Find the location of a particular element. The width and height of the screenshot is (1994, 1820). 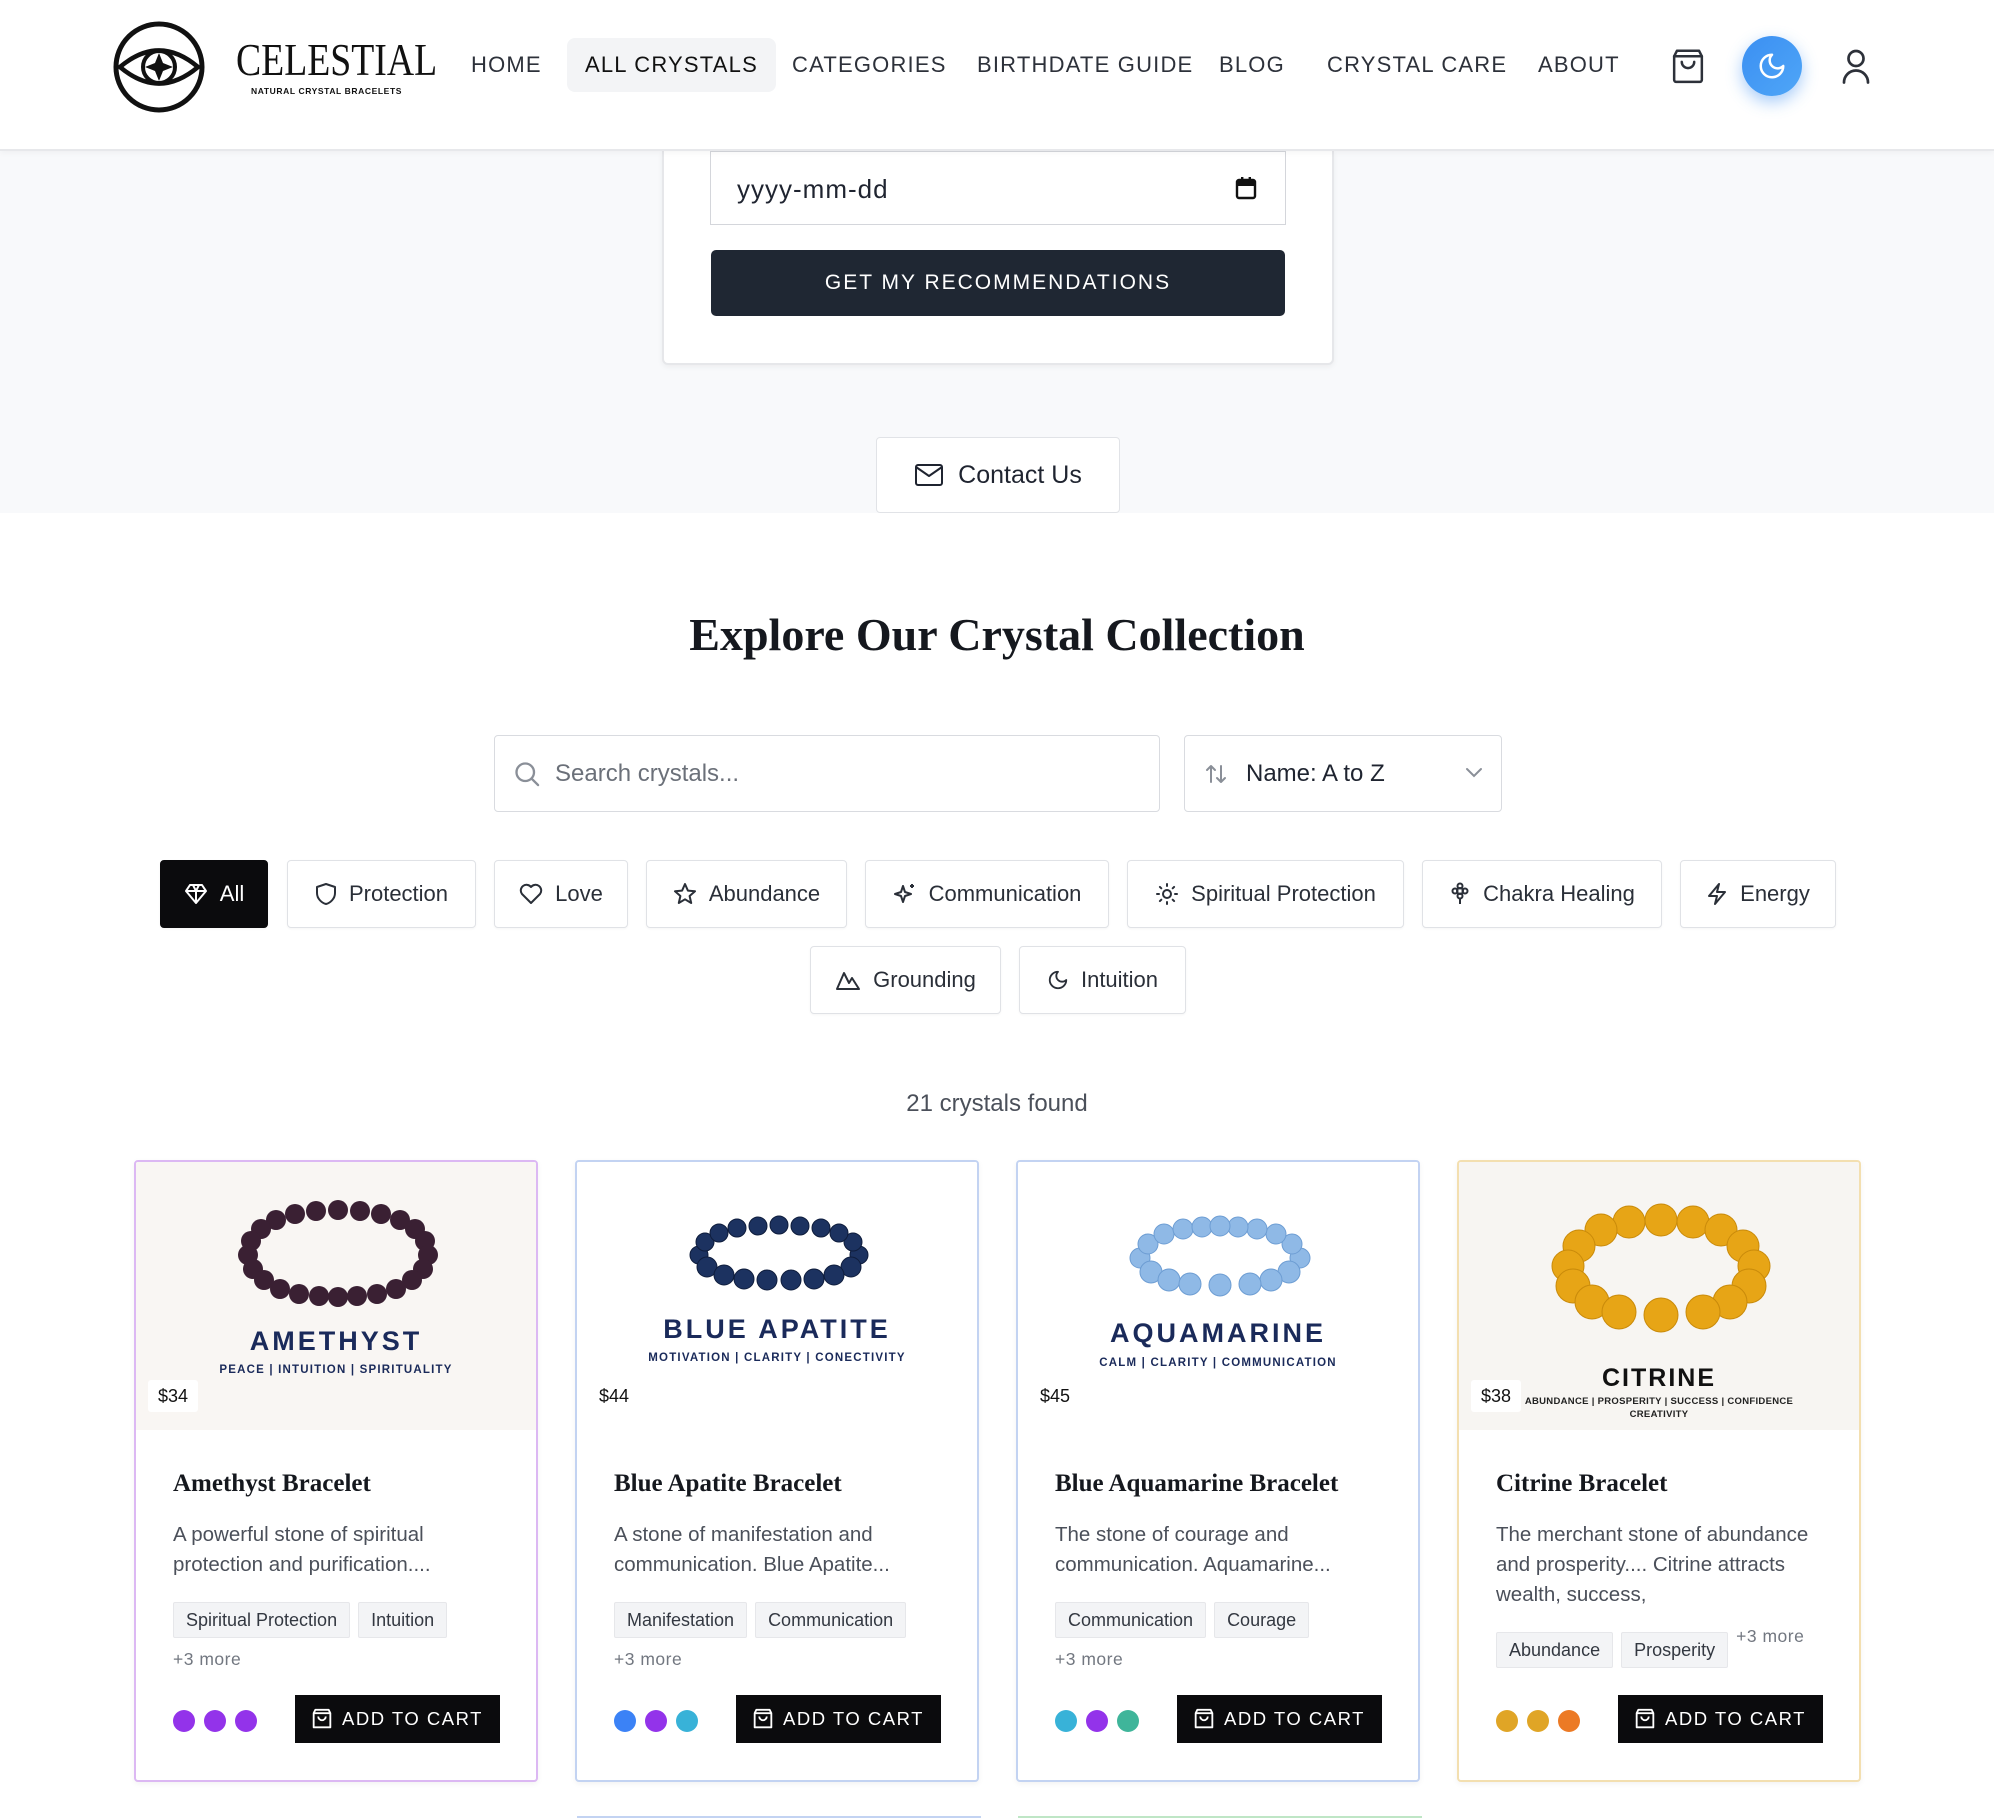

account-button is located at coordinates (1856, 66).